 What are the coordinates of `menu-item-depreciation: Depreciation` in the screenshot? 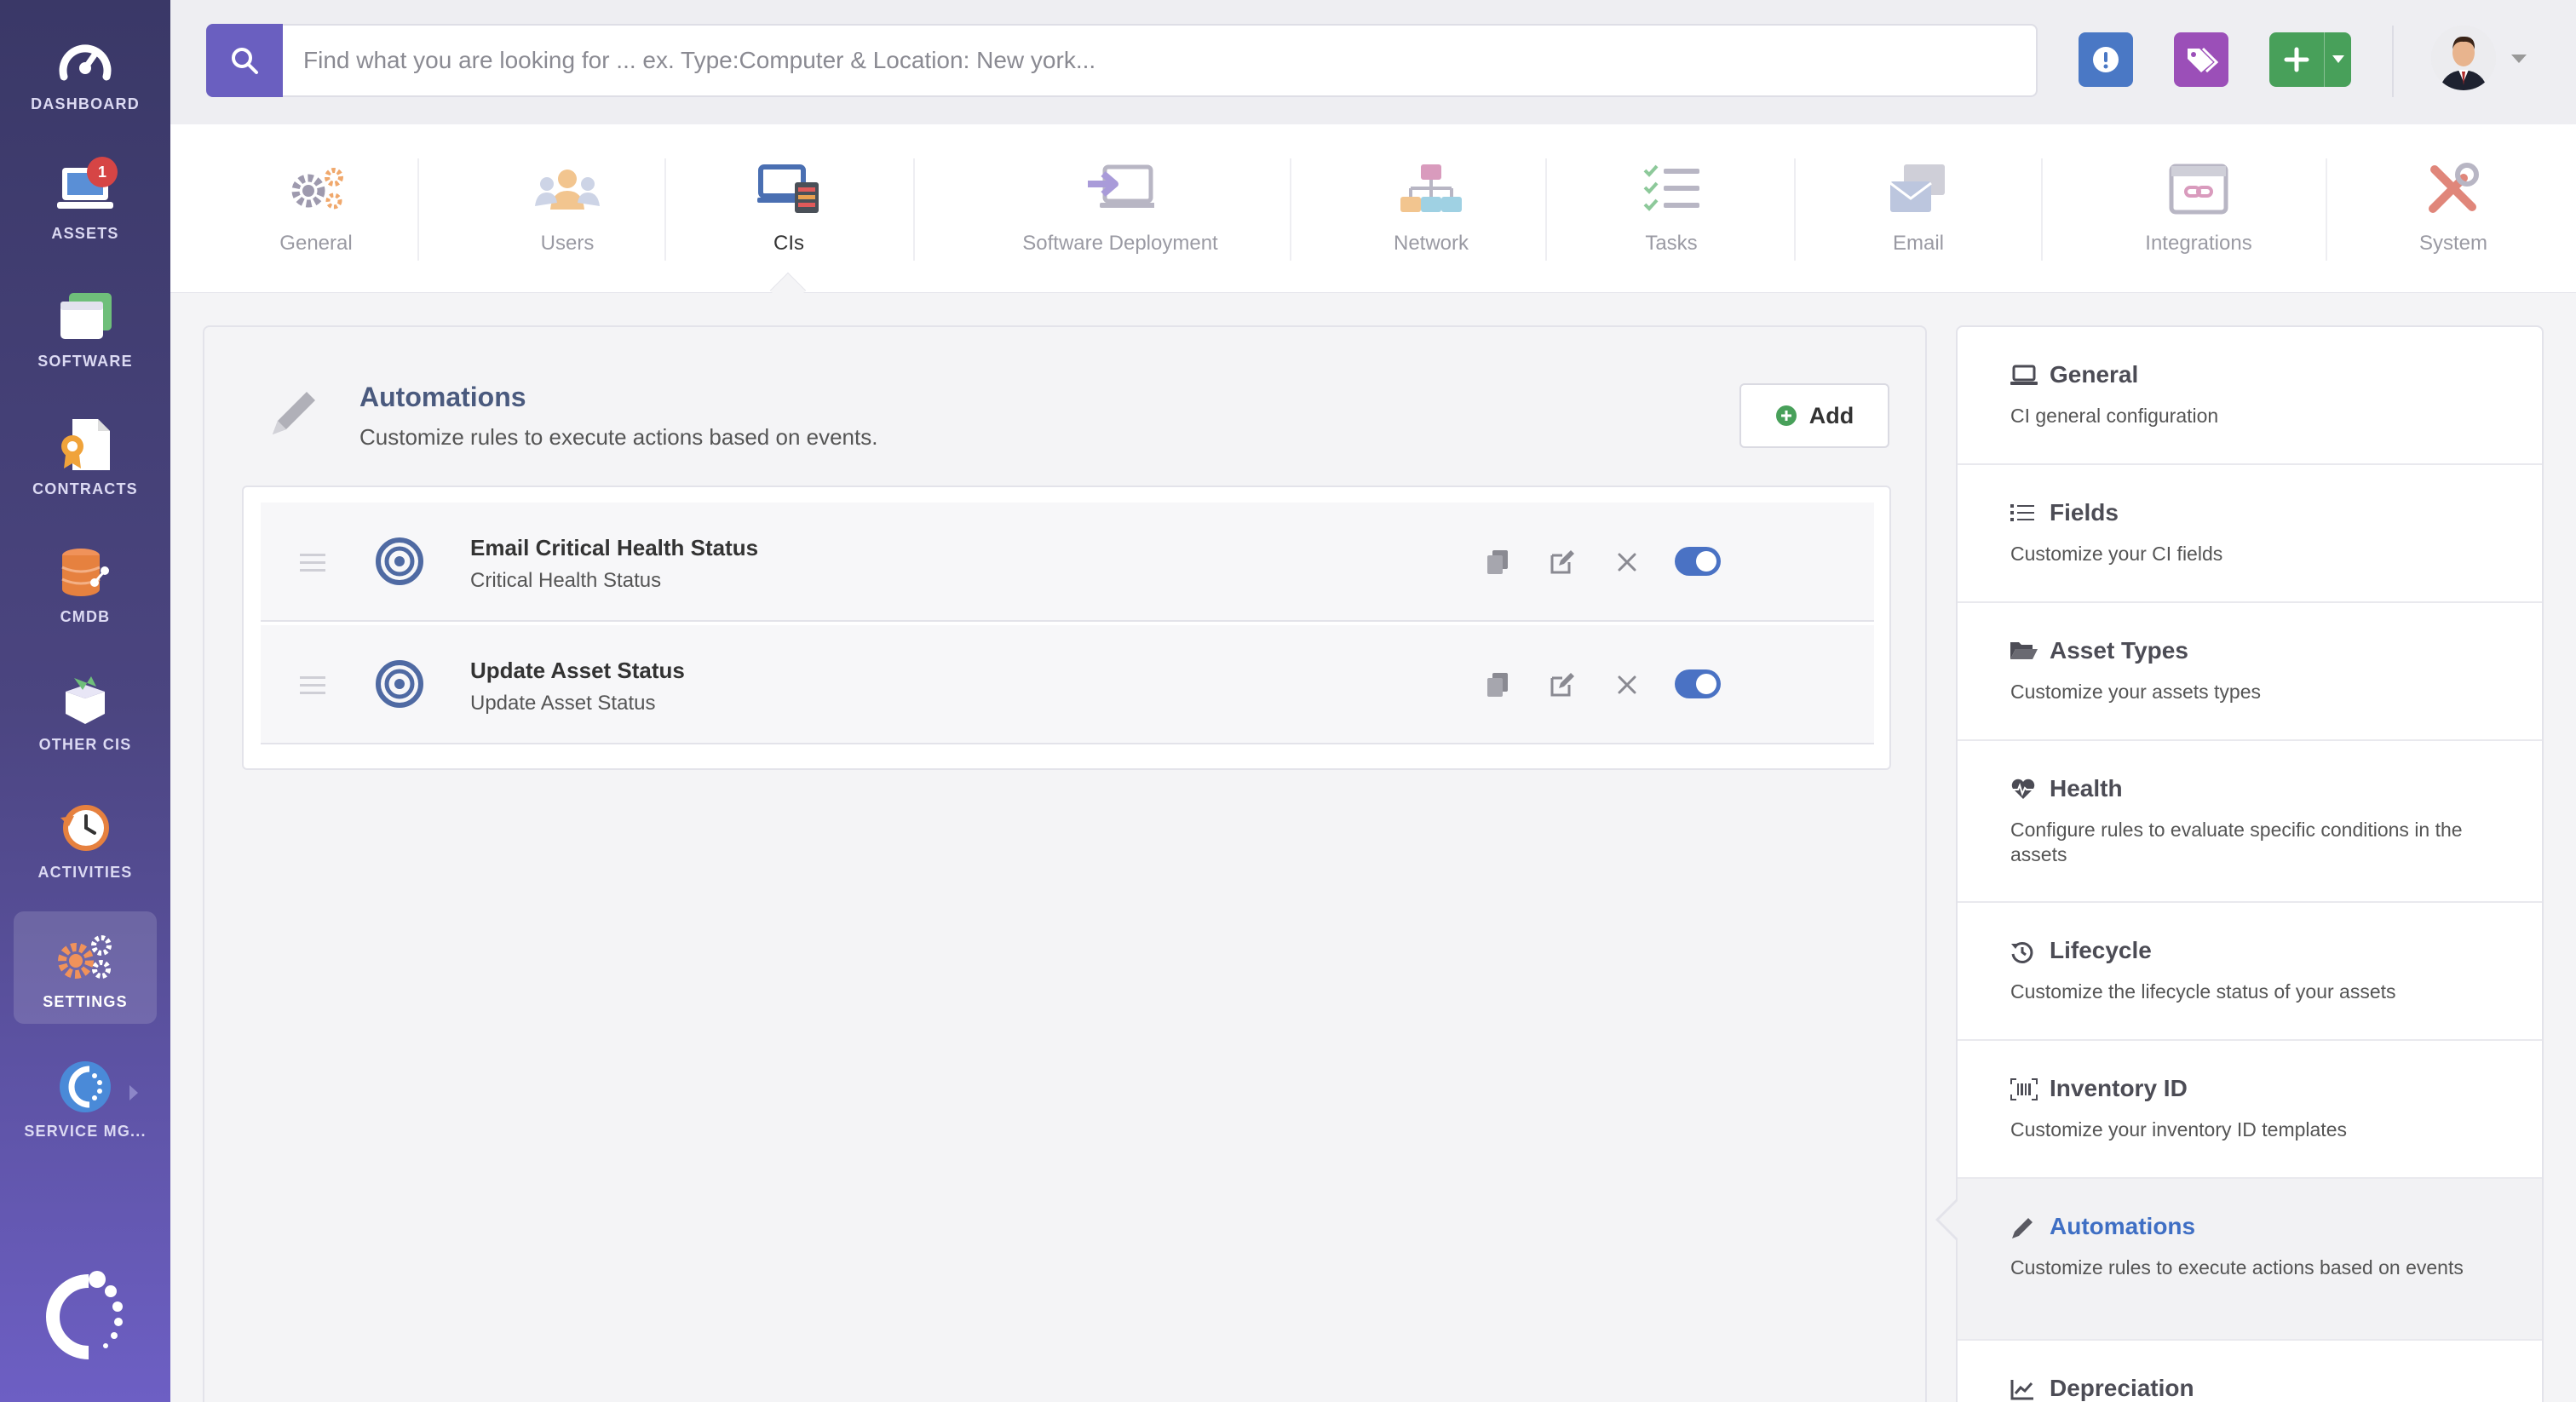 It's located at (2250, 1371).